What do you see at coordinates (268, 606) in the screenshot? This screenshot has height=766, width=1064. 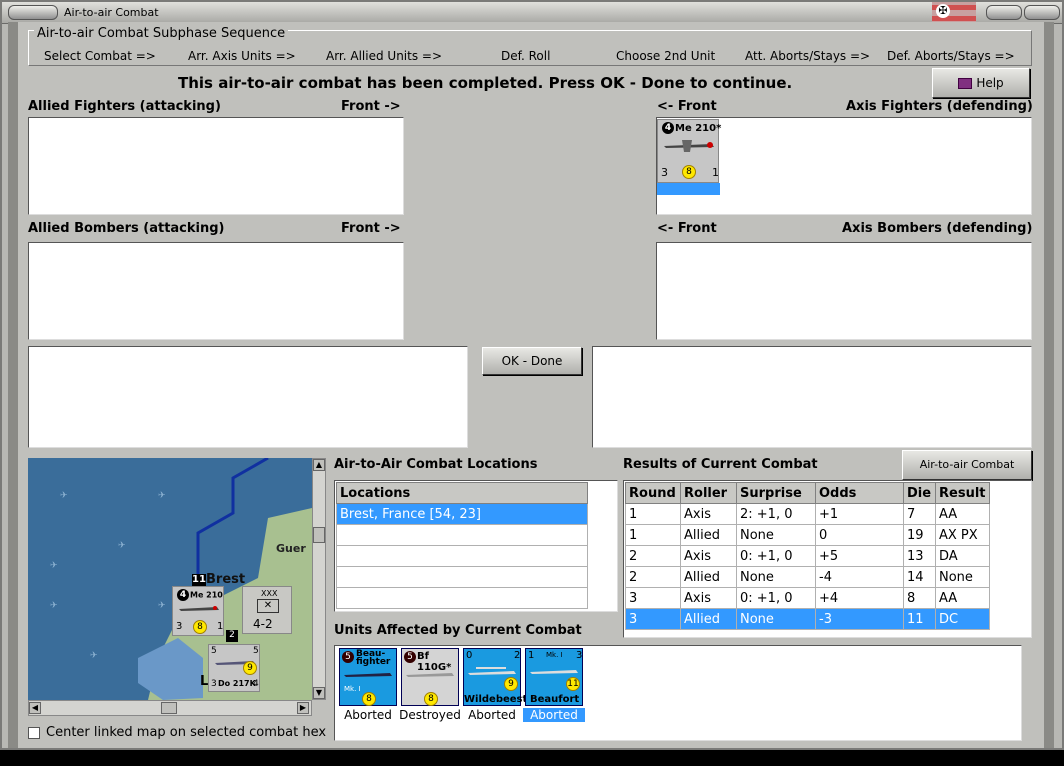 I see `corps-symbol-icon: ✕` at bounding box center [268, 606].